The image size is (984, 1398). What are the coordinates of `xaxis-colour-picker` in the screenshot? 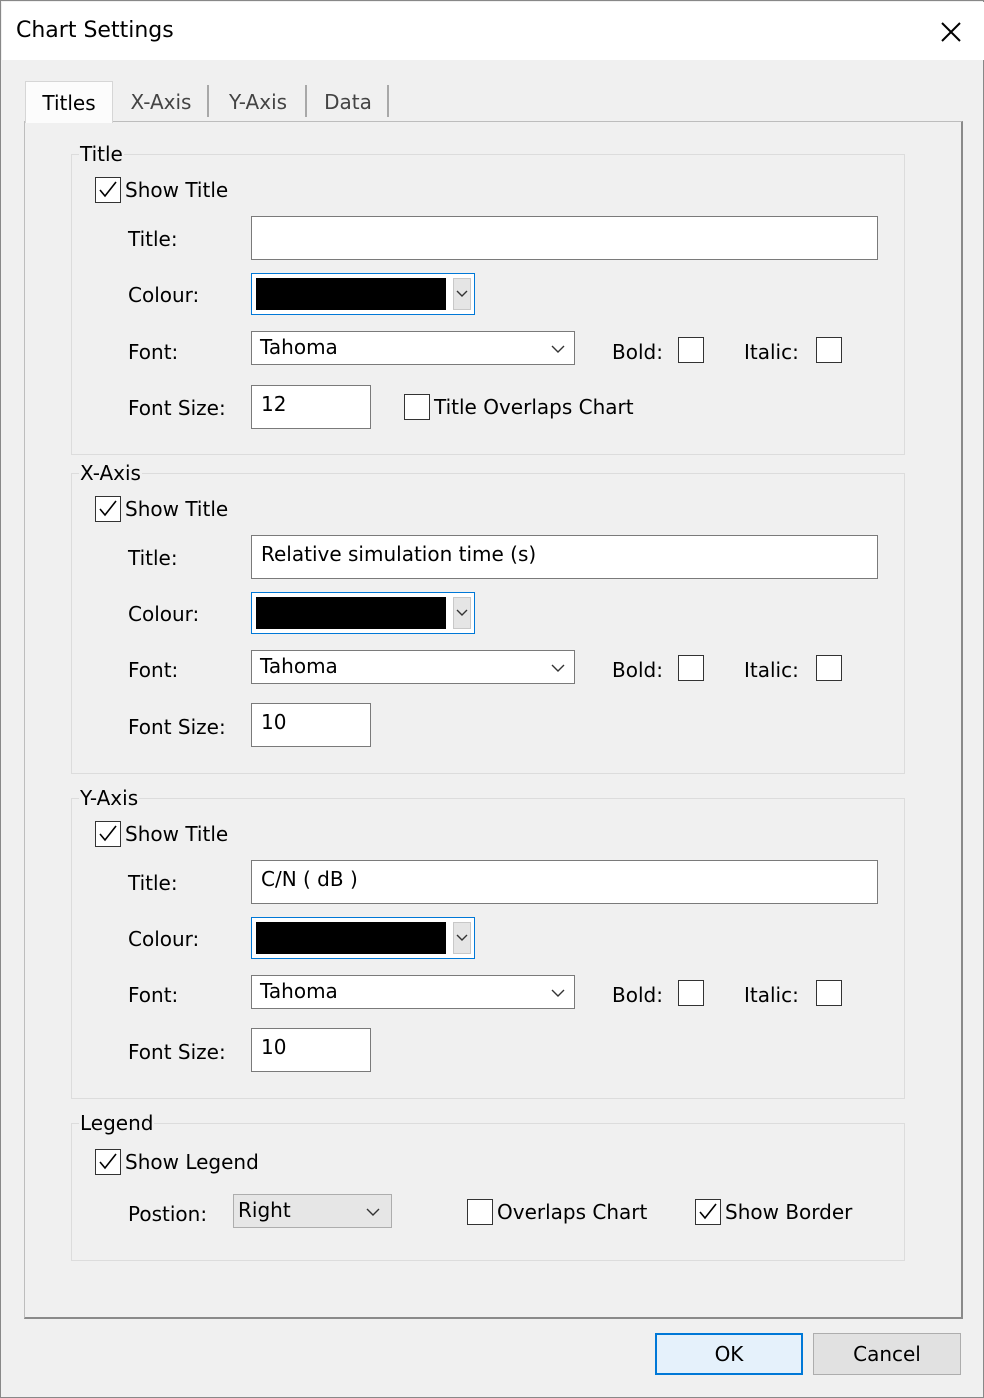 It's located at (363, 613).